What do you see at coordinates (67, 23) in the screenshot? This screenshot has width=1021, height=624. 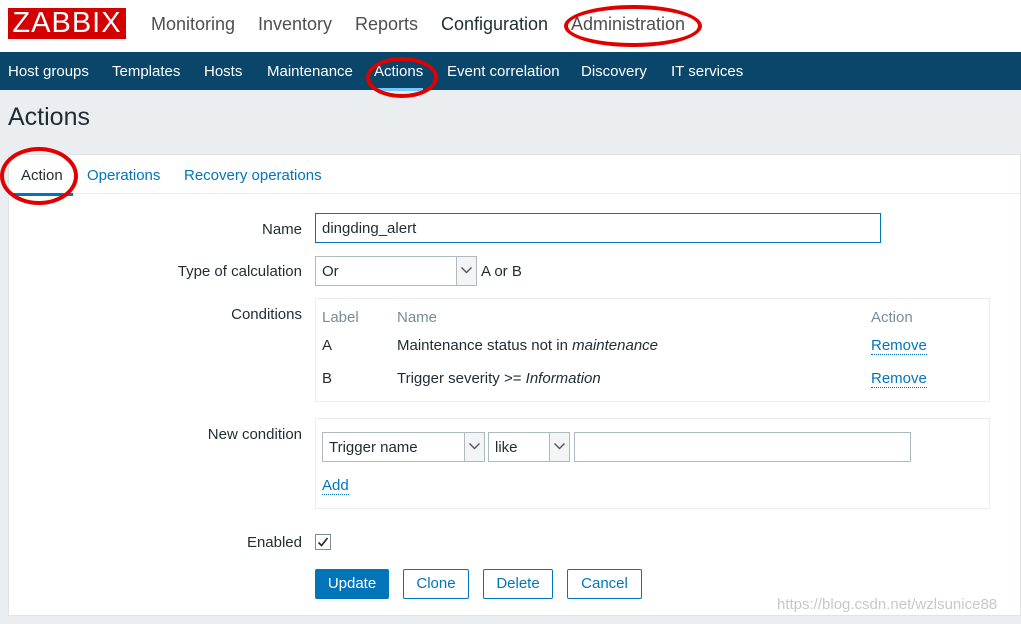 I see `zabbix-logo: ZABBIX` at bounding box center [67, 23].